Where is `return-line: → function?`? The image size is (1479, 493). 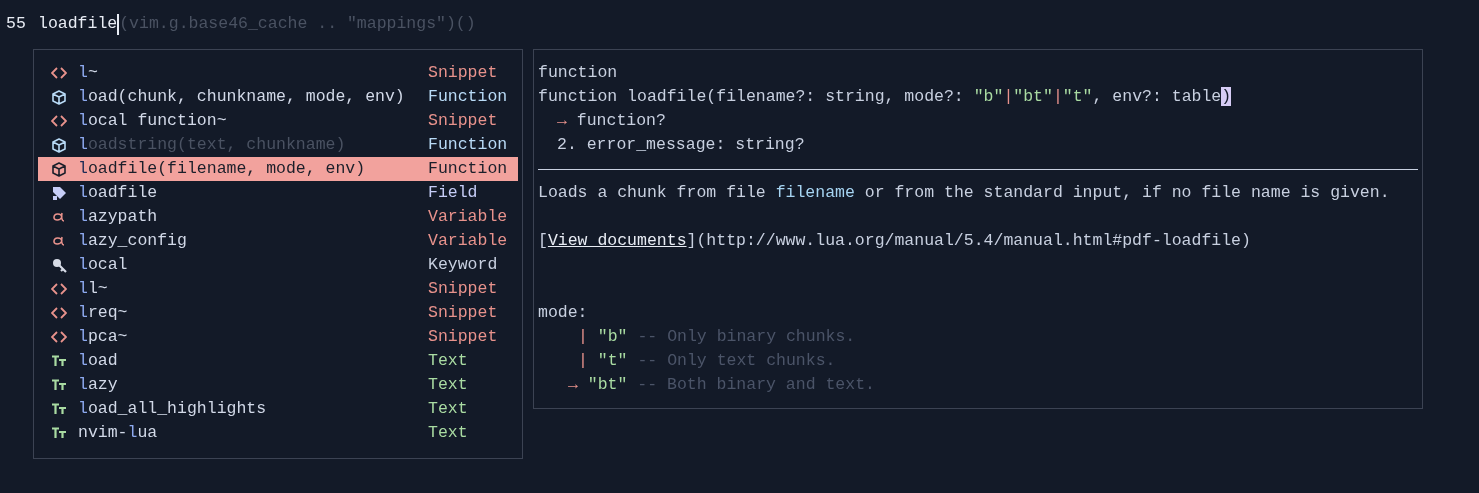 return-line: → function? is located at coordinates (611, 121).